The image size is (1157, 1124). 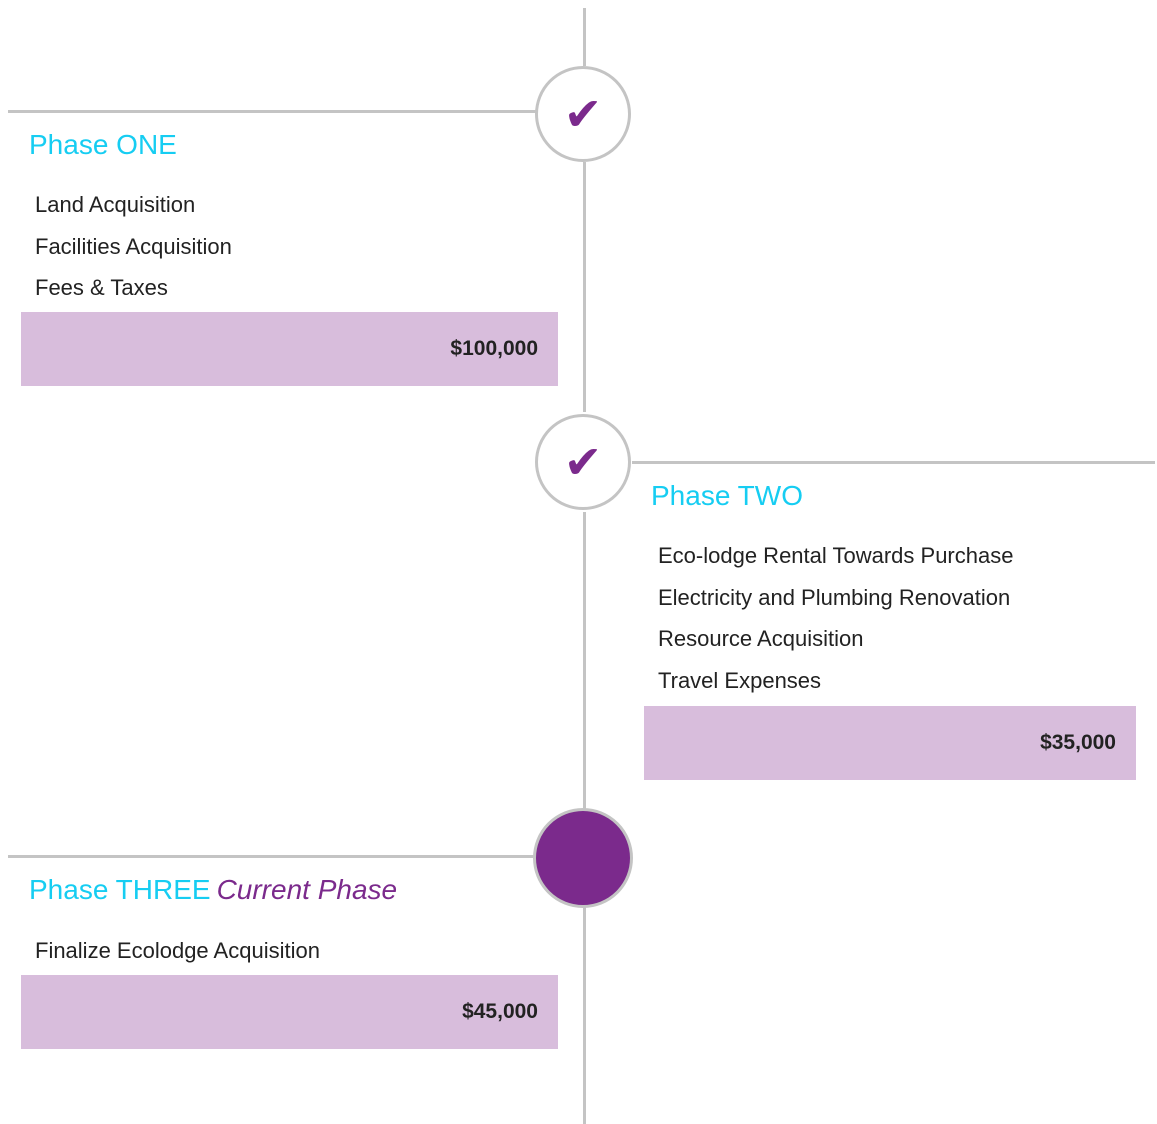 What do you see at coordinates (115, 204) in the screenshot?
I see `list-item: Land Acquisition` at bounding box center [115, 204].